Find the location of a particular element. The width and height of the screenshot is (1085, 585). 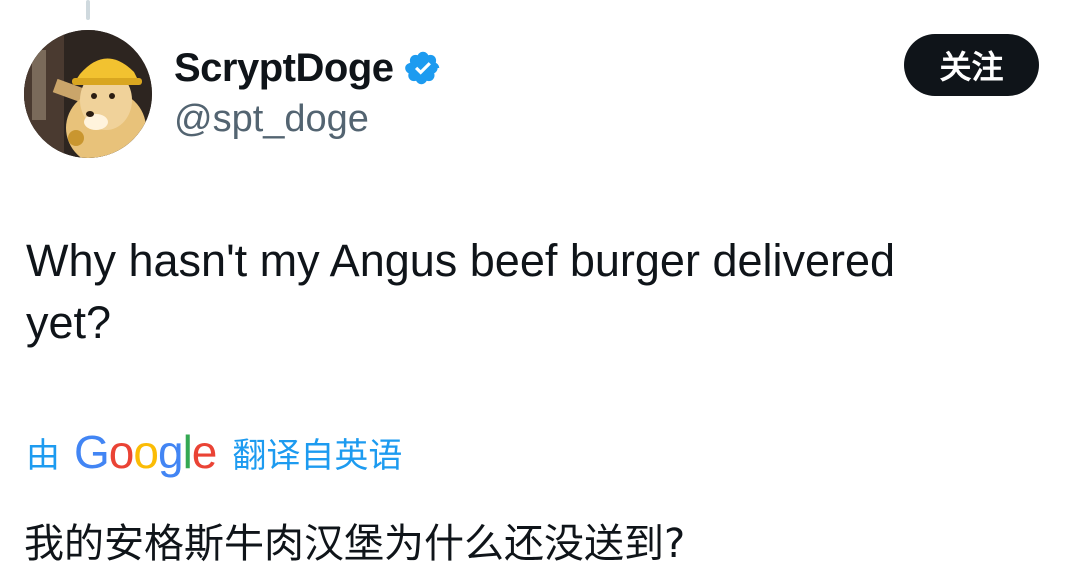

author-handle: @spt_doge is located at coordinates (271, 119).